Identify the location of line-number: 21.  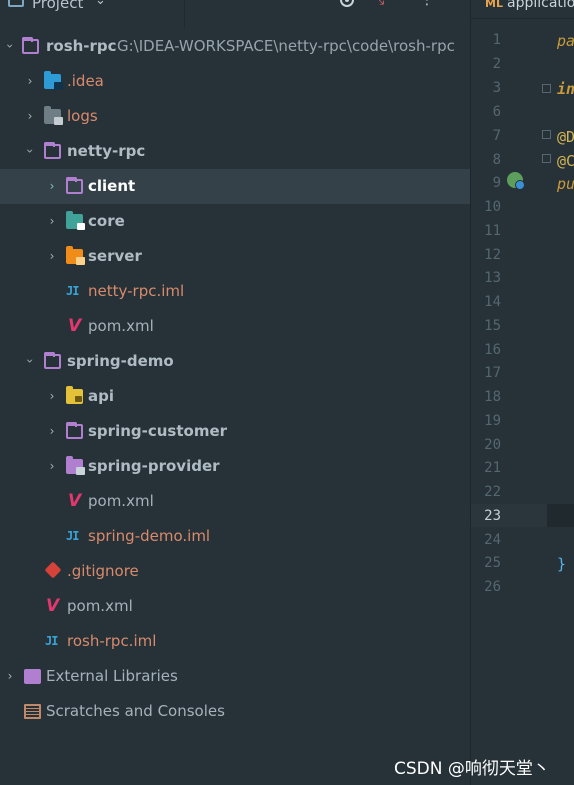
(492, 468).